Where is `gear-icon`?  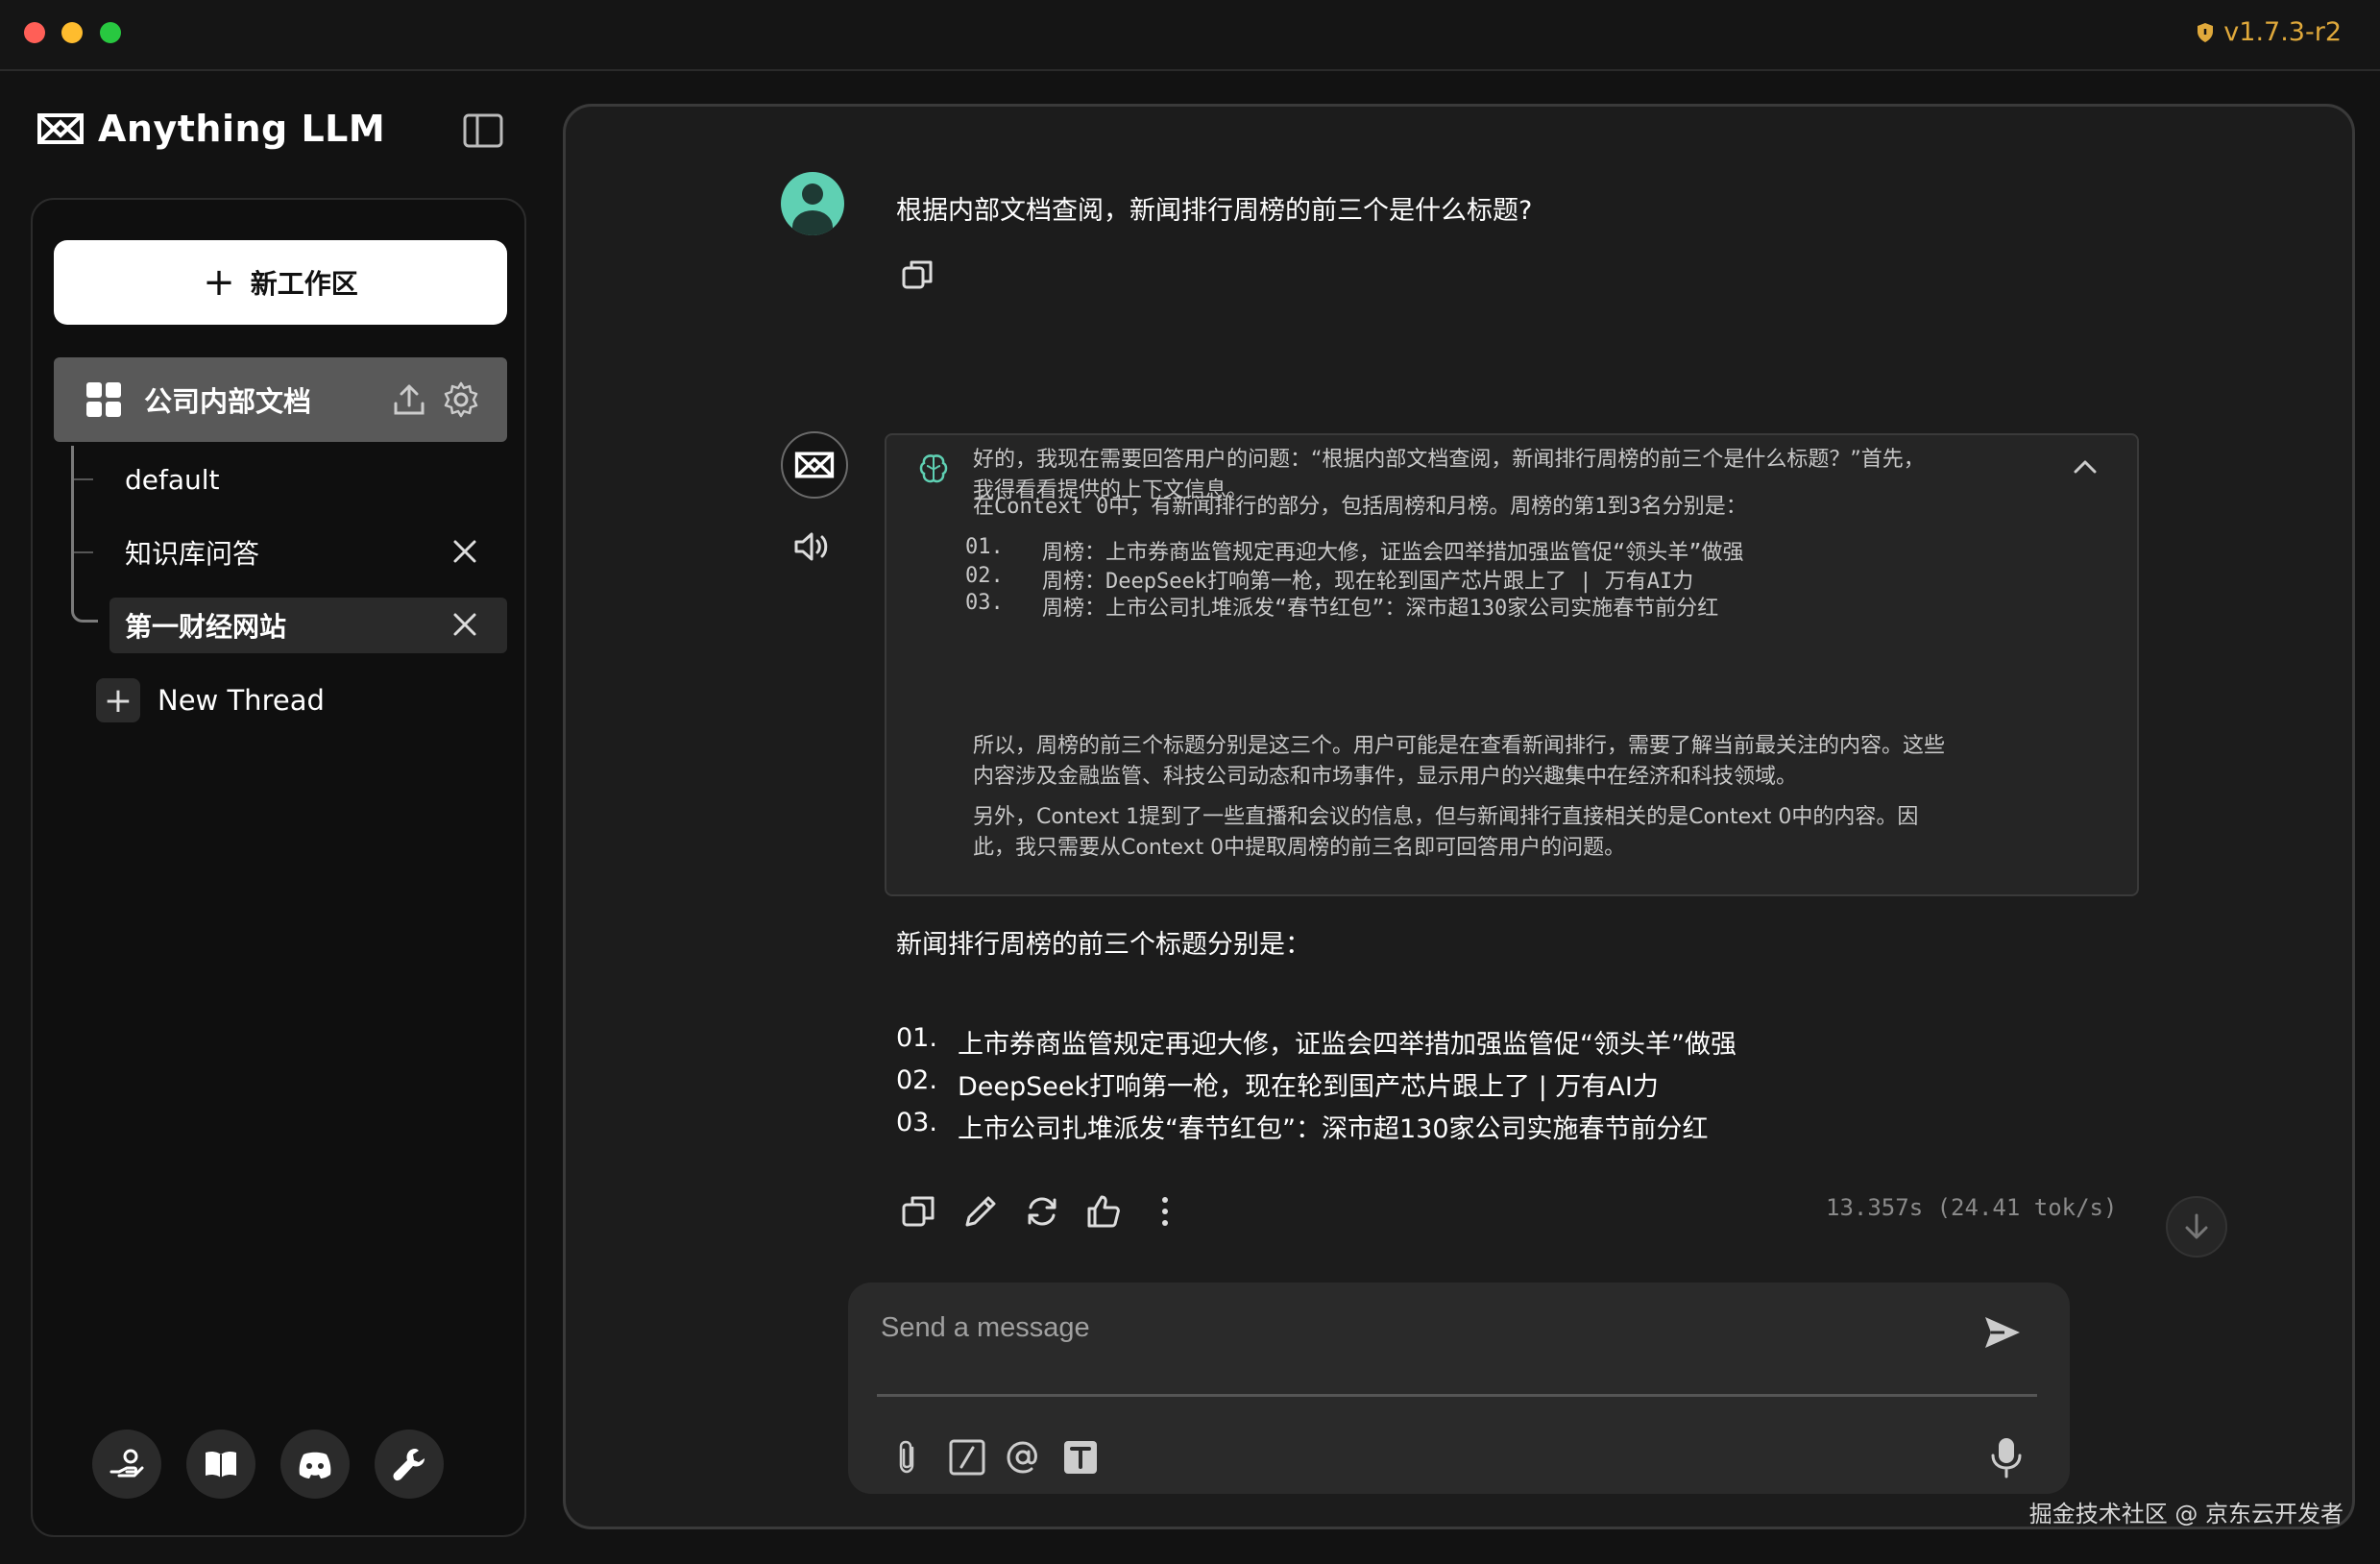
gear-icon is located at coordinates (461, 400).